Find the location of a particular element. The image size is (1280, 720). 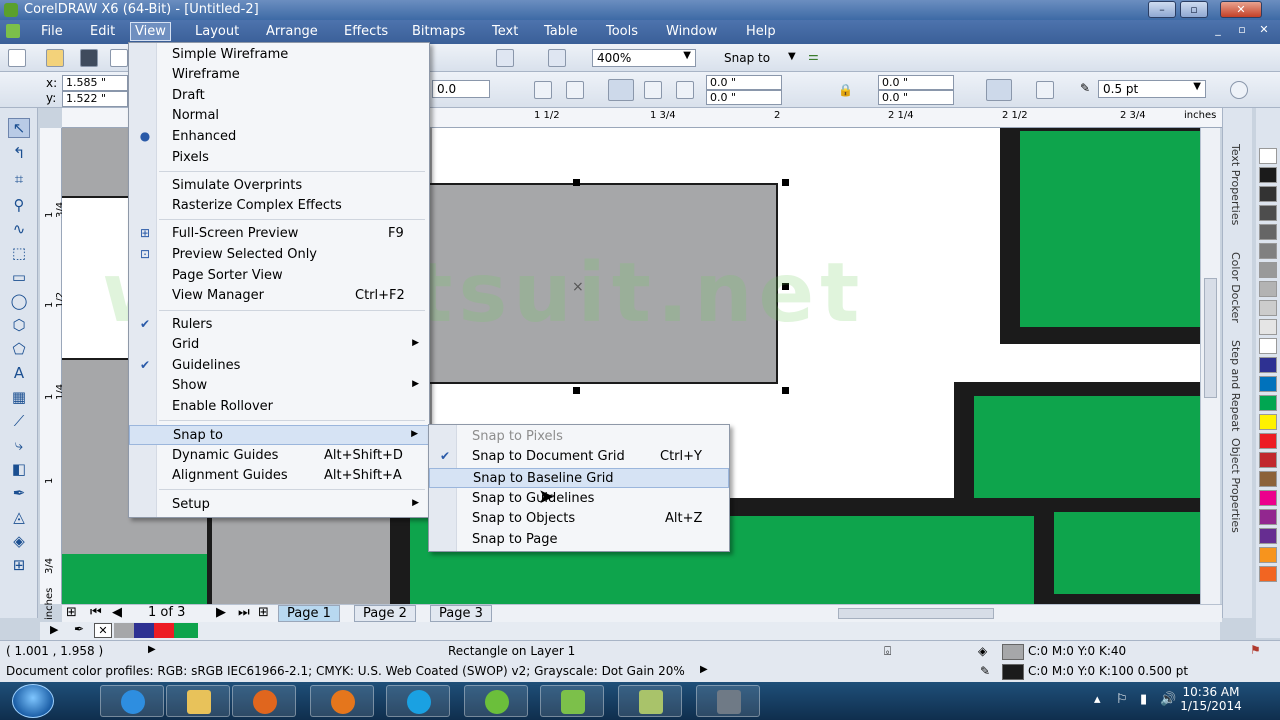

text-tool-icon: A is located at coordinates (19, 374).